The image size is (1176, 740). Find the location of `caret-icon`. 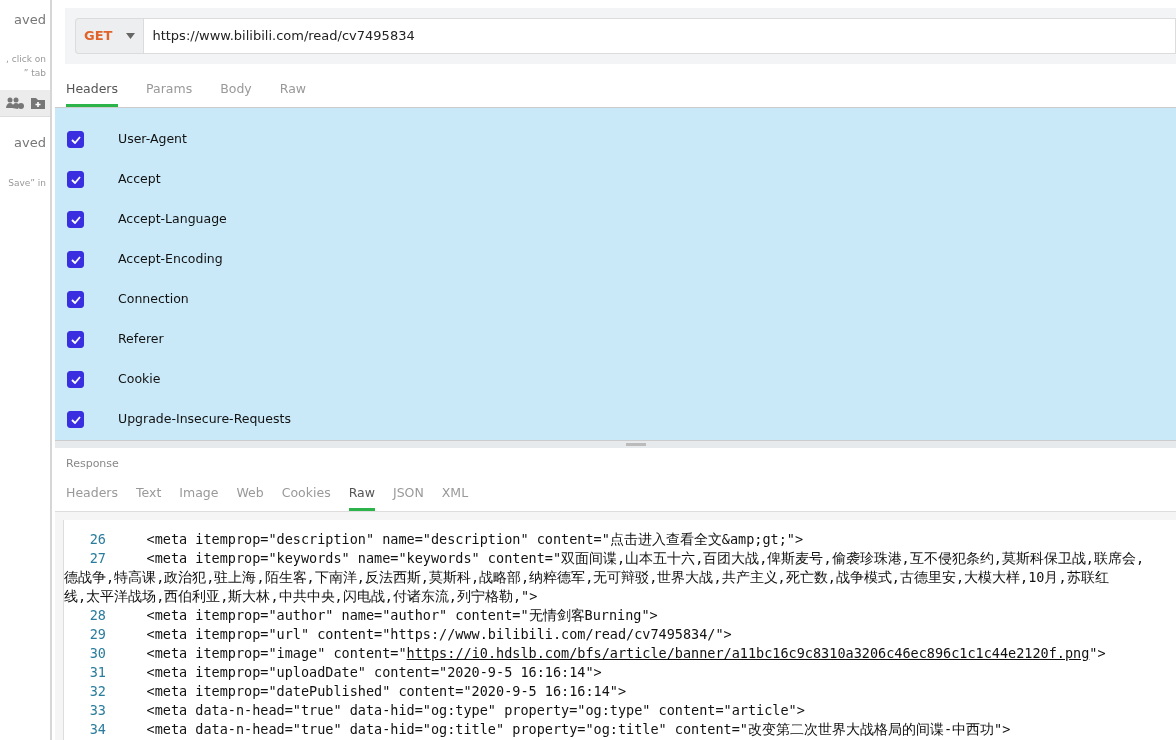

caret-icon is located at coordinates (131, 36).